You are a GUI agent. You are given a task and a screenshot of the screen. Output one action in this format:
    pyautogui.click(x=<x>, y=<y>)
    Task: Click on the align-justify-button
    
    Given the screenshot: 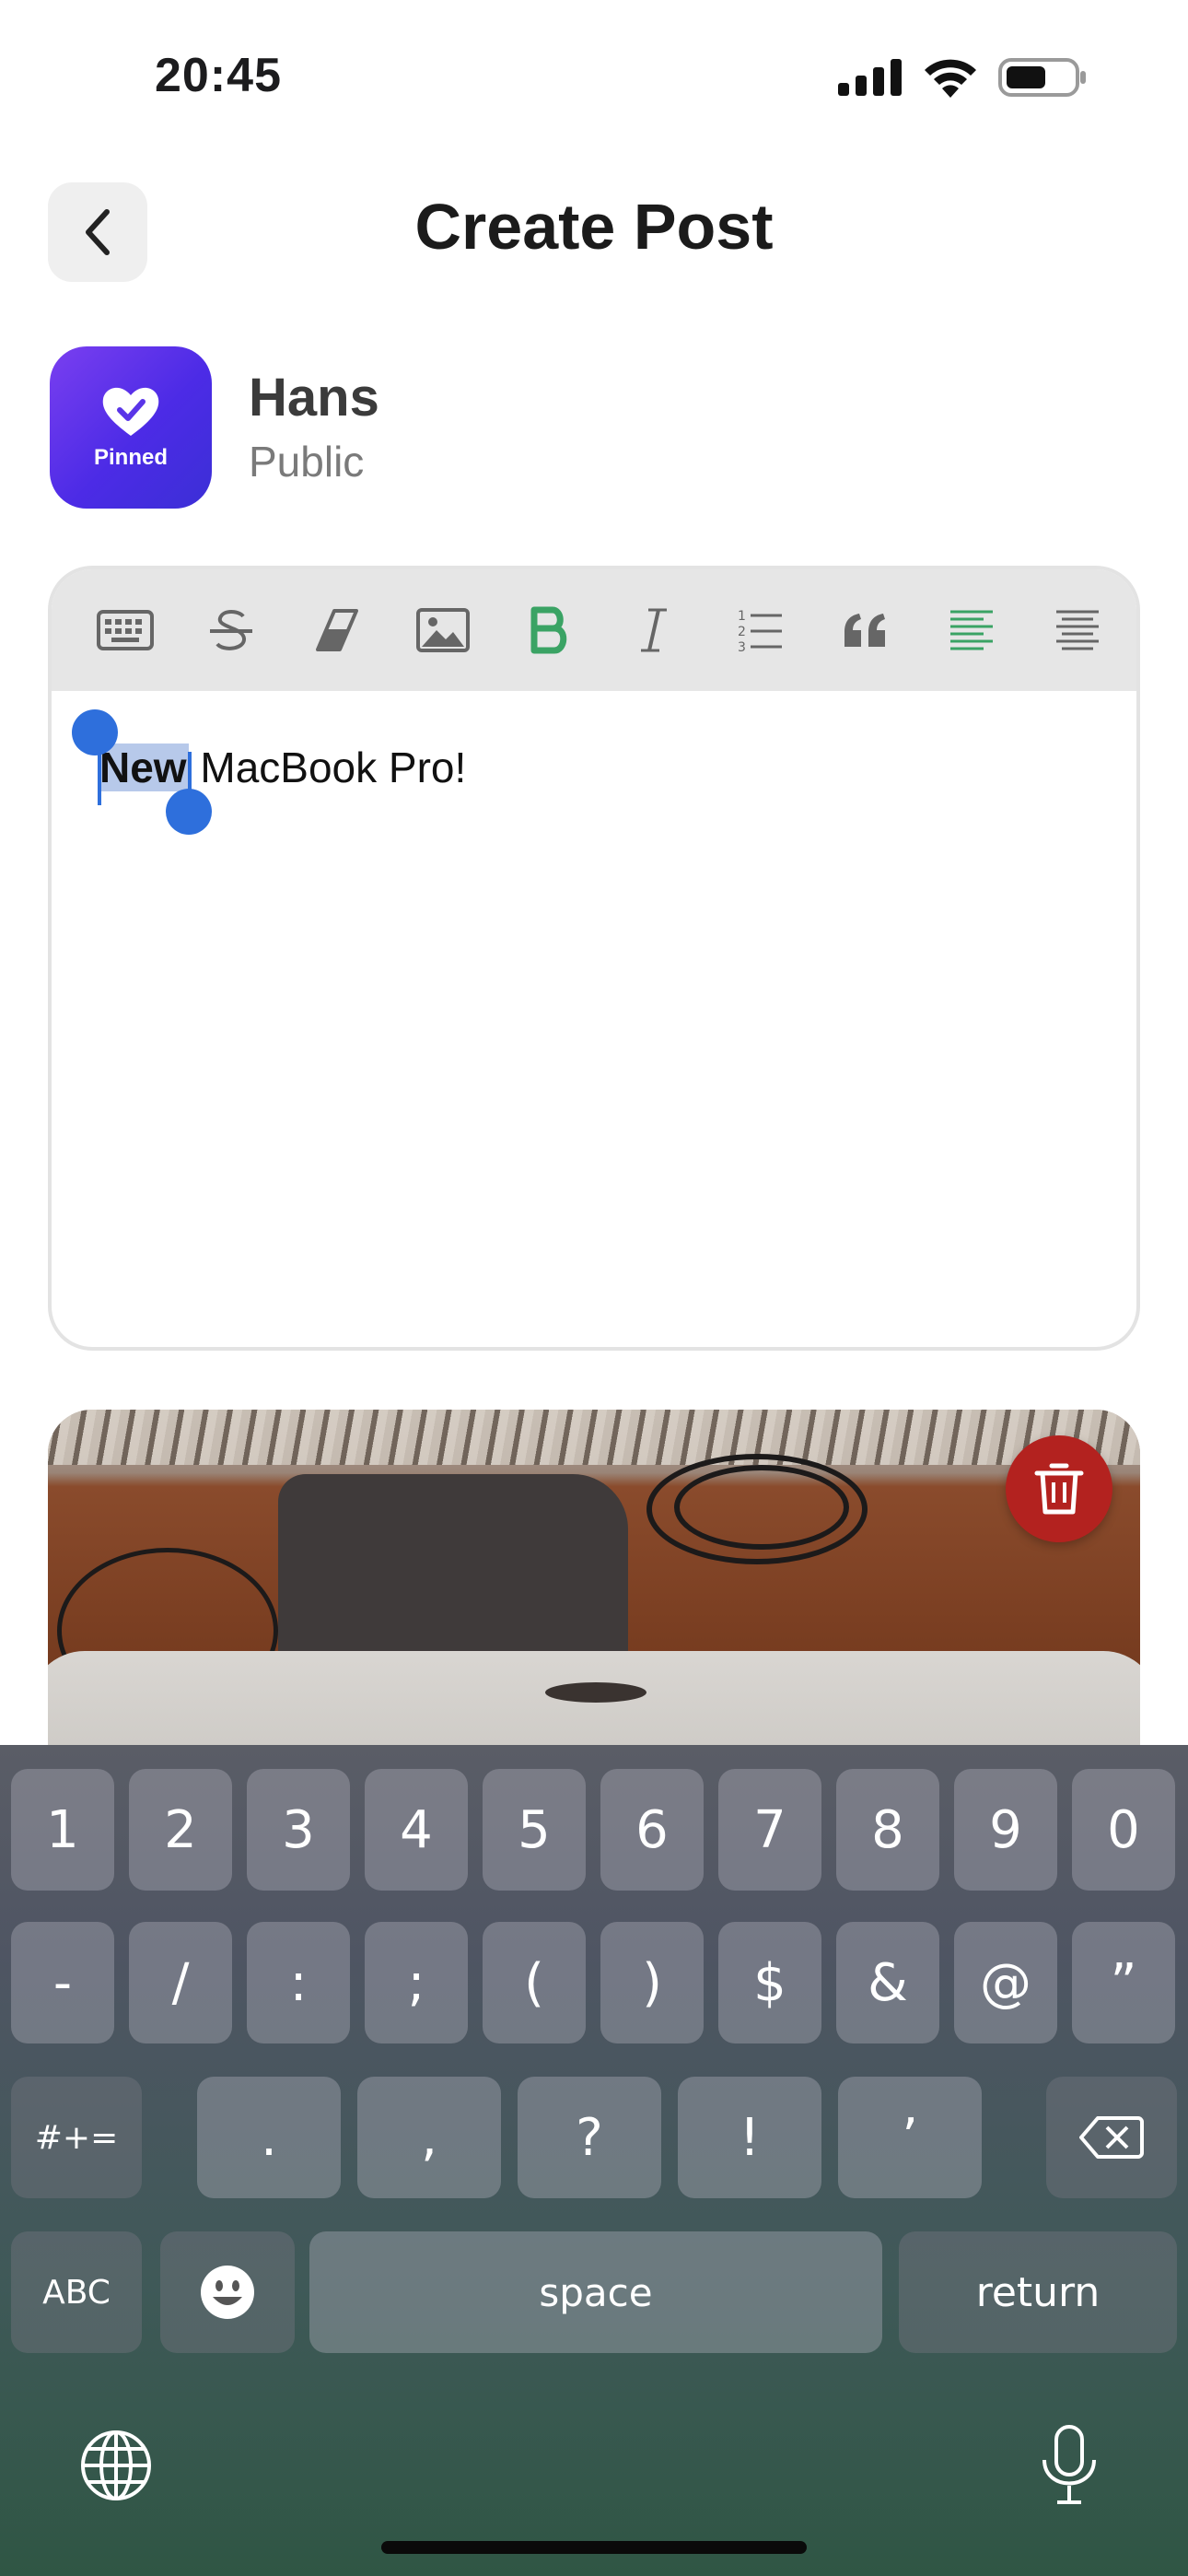 What is the action you would take?
    pyautogui.click(x=1077, y=630)
    